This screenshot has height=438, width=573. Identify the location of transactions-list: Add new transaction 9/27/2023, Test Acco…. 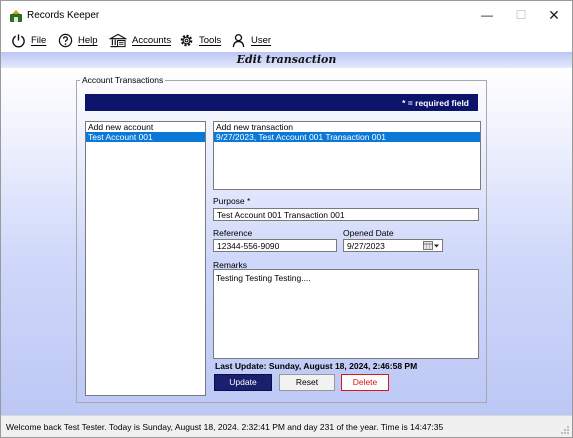
(347, 155).